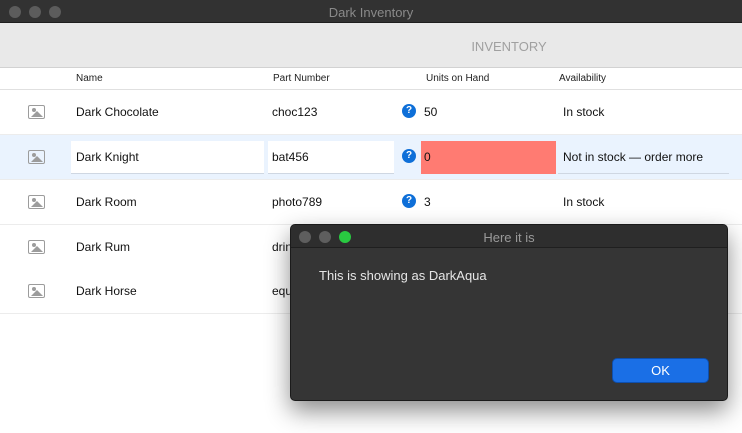 The height and width of the screenshot is (433, 742). Describe the element at coordinates (107, 157) in the screenshot. I see `item-name: Dark Knight` at that location.